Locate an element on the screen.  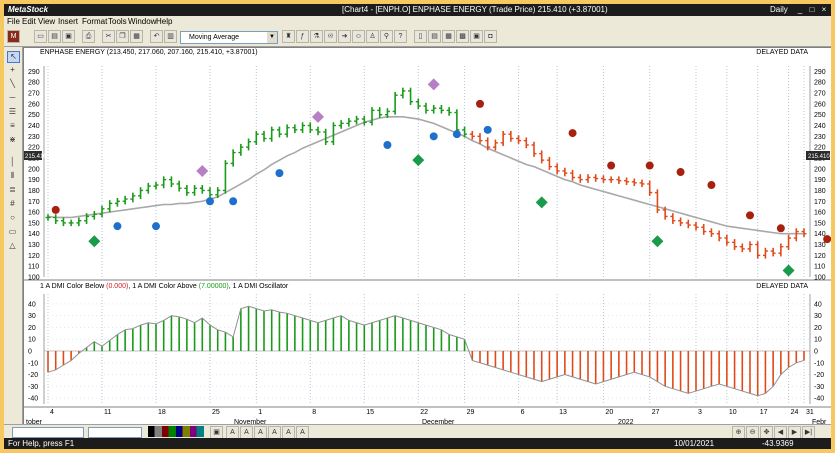
periodicity-label: Daily is located at coordinates (779, 9).